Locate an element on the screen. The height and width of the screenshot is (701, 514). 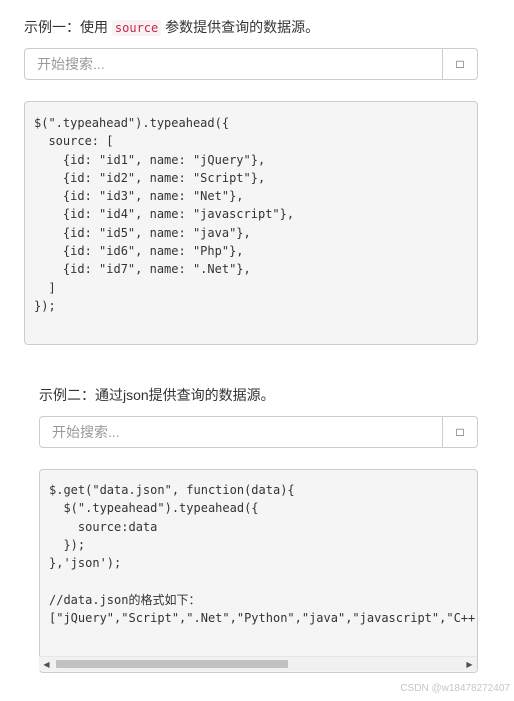
example1-heading-suffix: 参数提供查询的数据源。 is located at coordinates (242, 27).